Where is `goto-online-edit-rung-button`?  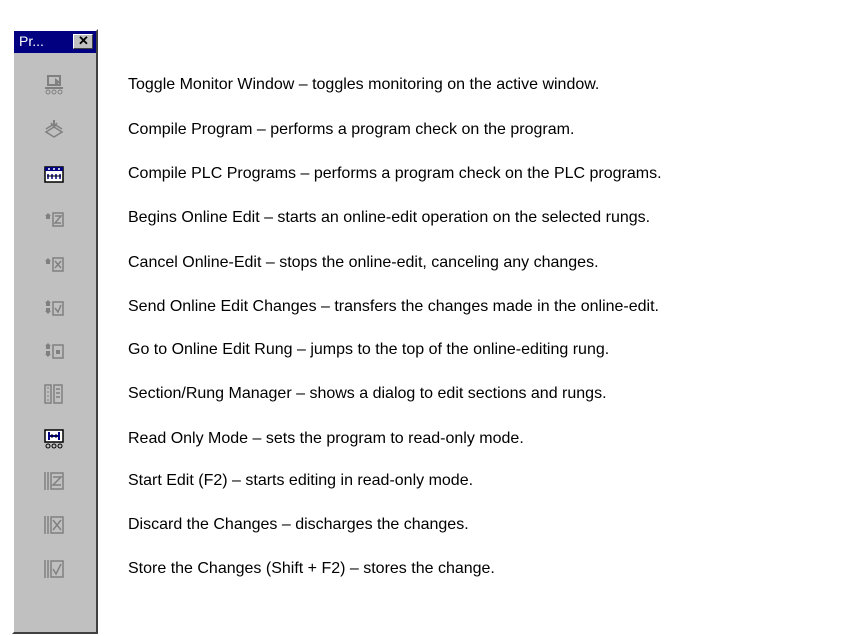
goto-online-edit-rung-button is located at coordinates (54, 350).